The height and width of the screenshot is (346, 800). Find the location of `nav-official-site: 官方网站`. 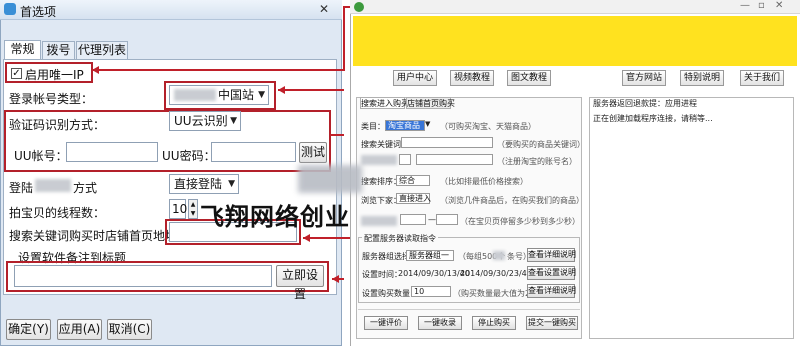

nav-official-site: 官方网站 is located at coordinates (644, 78).